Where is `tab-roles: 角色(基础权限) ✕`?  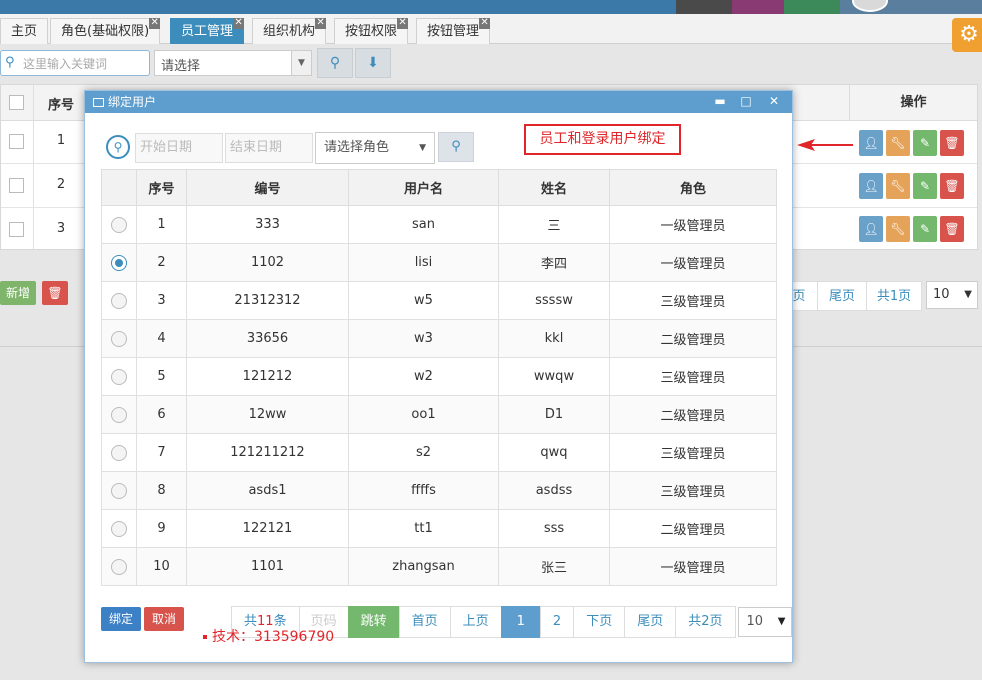 tab-roles: 角色(基础权限) ✕ is located at coordinates (105, 31).